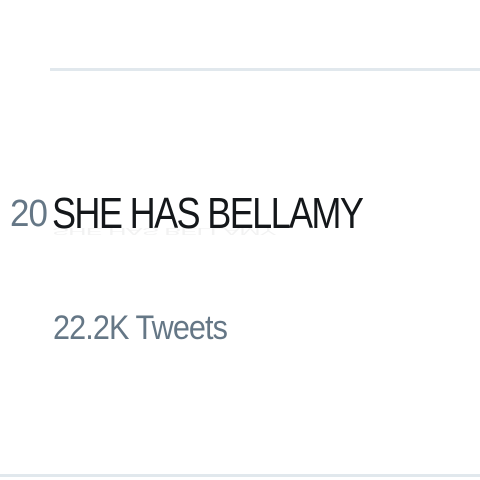 This screenshot has width=480, height=480. Describe the element at coordinates (208, 214) in the screenshot. I see `trend-name: SHE HAS BELLAMY` at that location.